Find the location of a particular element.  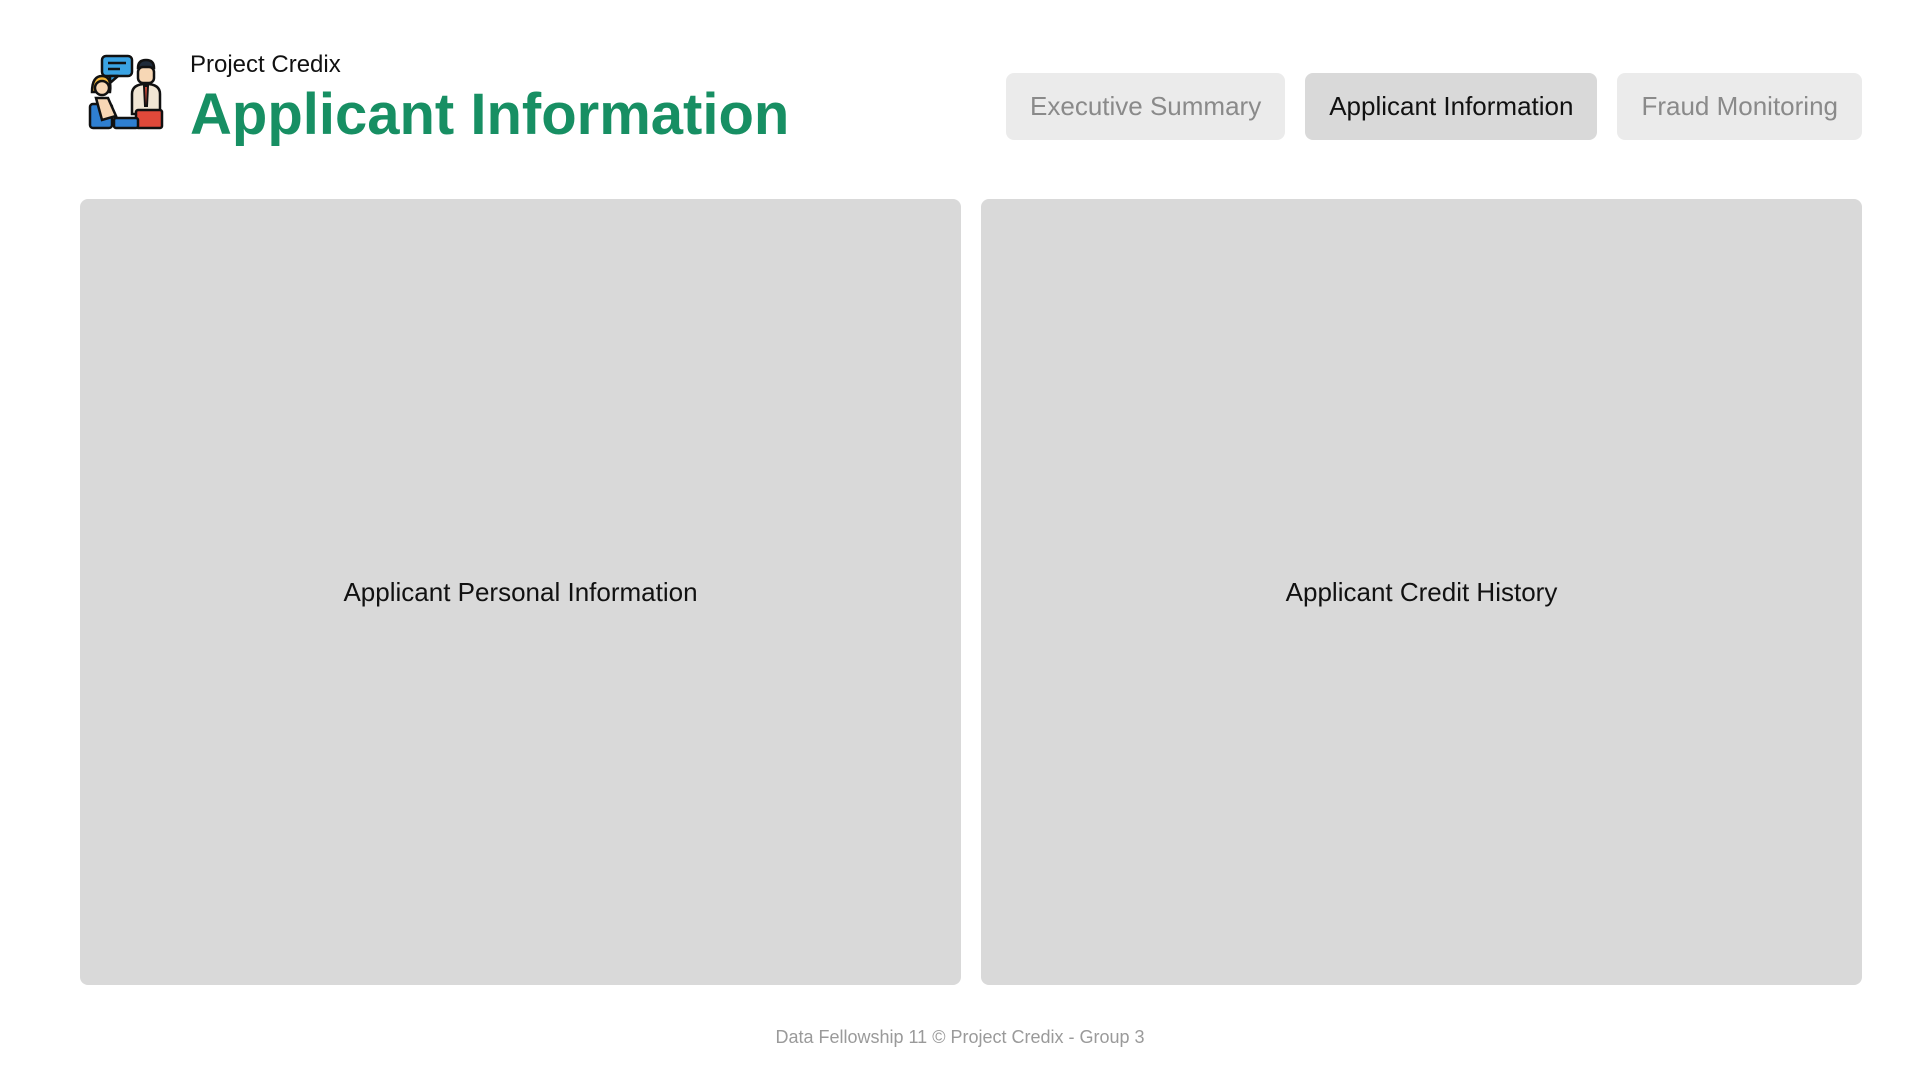

panel-label: Applicant Credit History is located at coordinates (1421, 591).